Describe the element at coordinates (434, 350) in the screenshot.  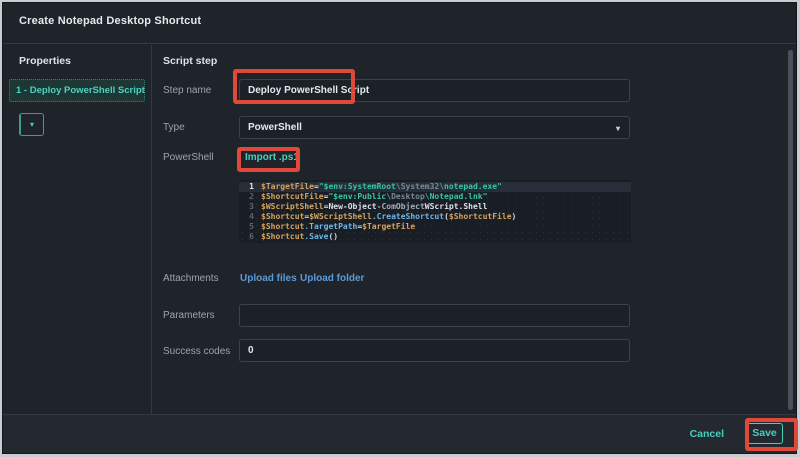
I see `success-codes-input: 0` at that location.